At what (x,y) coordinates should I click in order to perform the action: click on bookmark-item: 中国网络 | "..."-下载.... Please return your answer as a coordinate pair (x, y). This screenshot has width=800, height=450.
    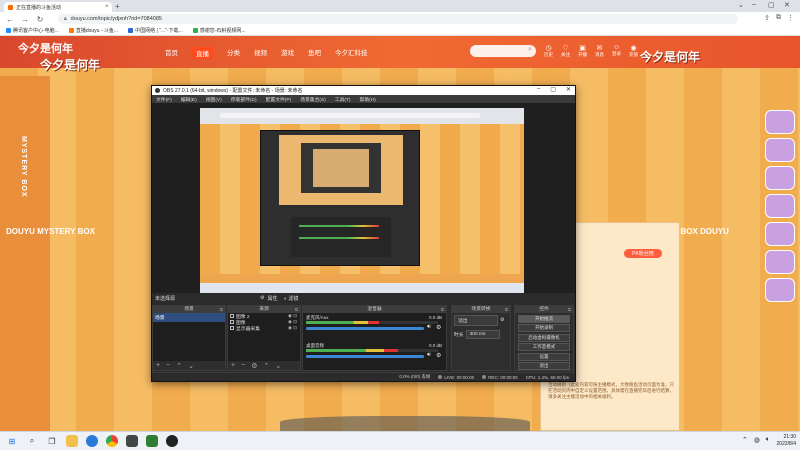
    Looking at the image, I should click on (155, 30).